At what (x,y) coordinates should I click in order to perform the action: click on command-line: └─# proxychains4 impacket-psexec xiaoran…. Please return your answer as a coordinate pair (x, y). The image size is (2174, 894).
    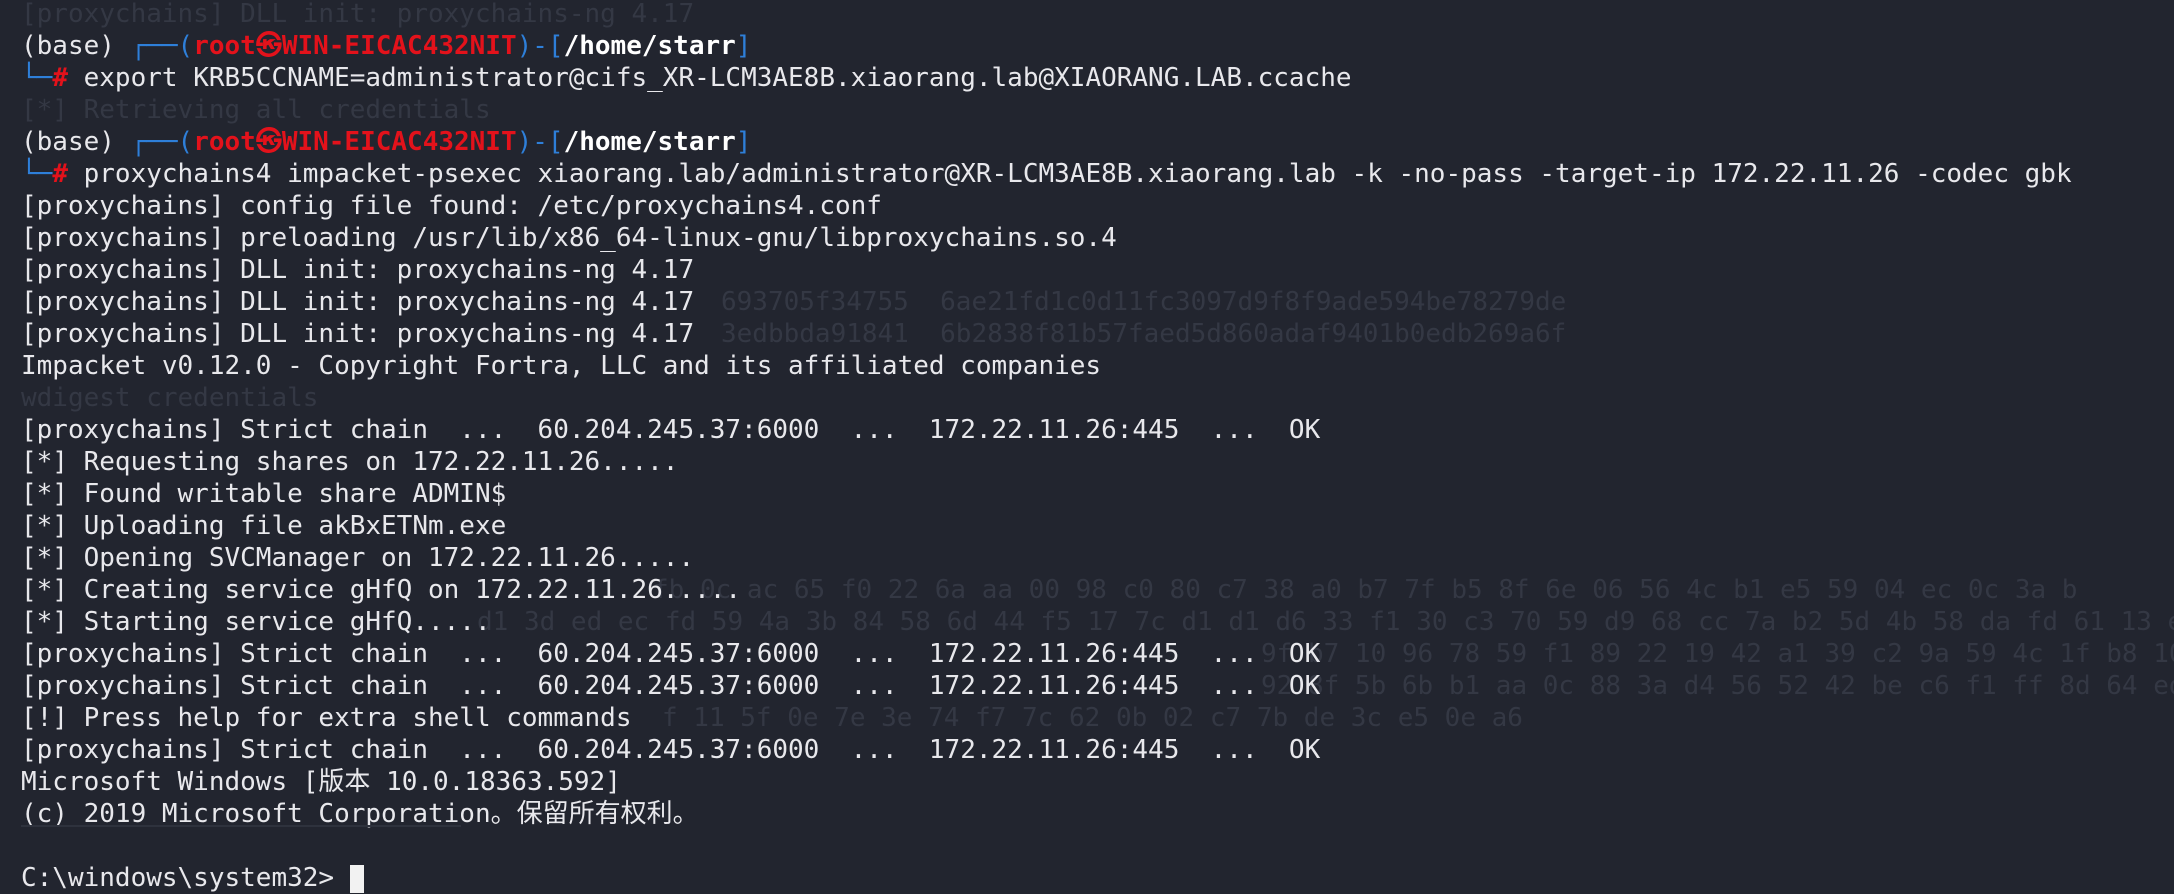
    Looking at the image, I should click on (1097, 174).